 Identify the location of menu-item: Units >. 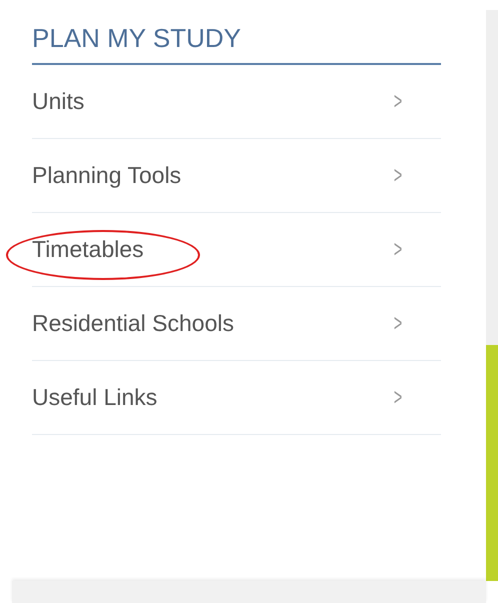
(236, 102).